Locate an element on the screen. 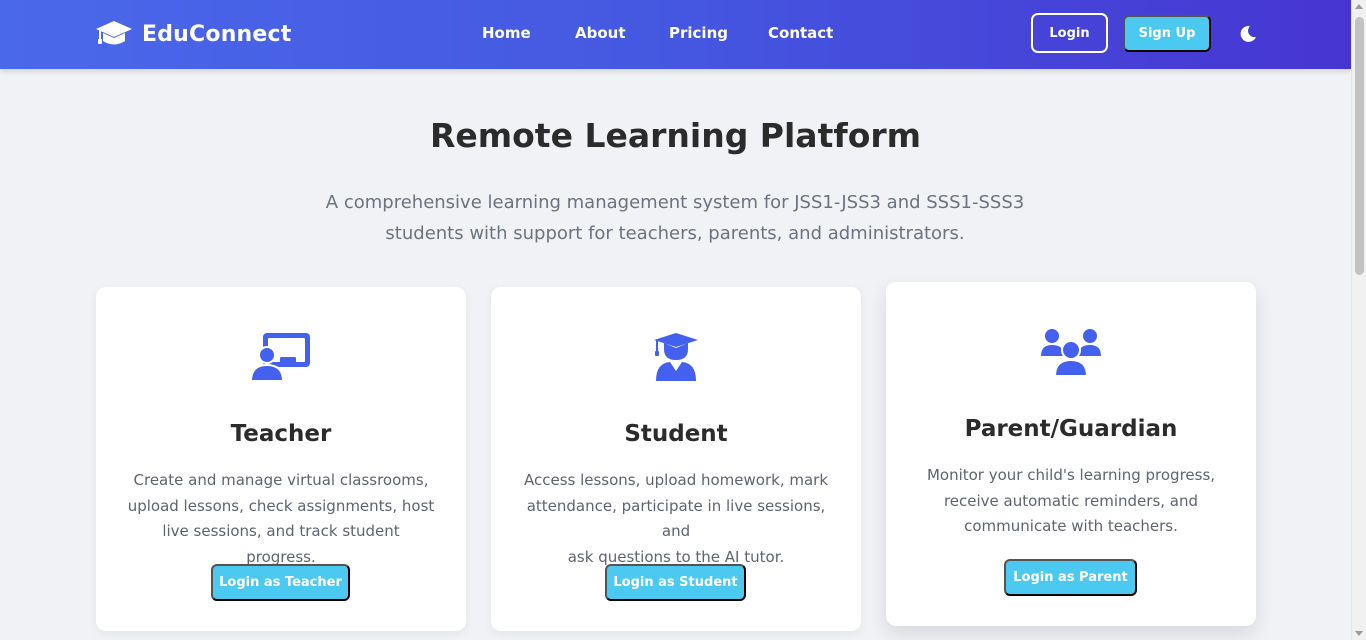 This screenshot has height=640, width=1366. moon-icon is located at coordinates (1248, 34).